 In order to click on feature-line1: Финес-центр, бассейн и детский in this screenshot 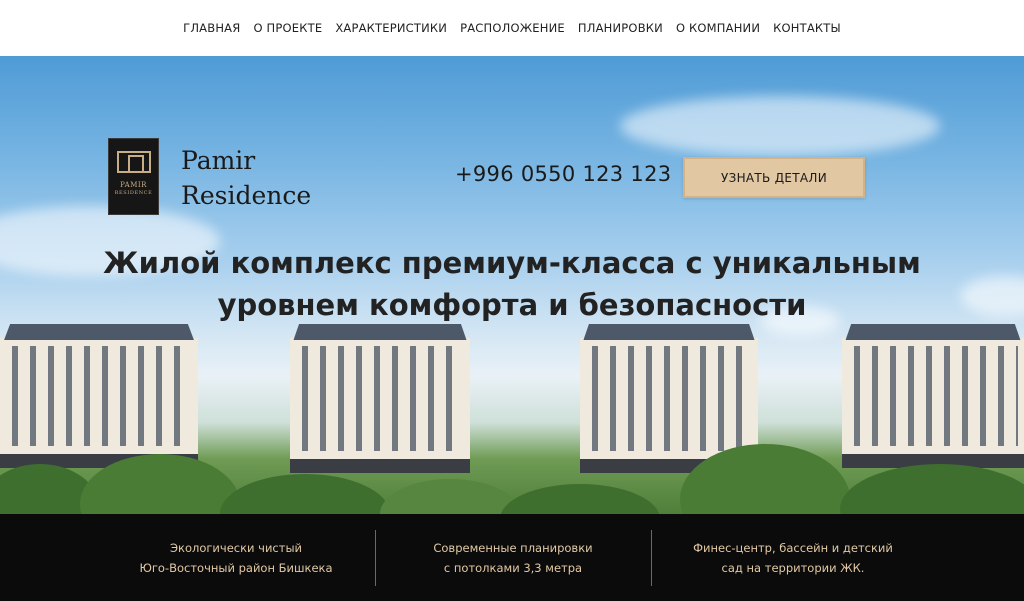, I will do `click(793, 547)`.